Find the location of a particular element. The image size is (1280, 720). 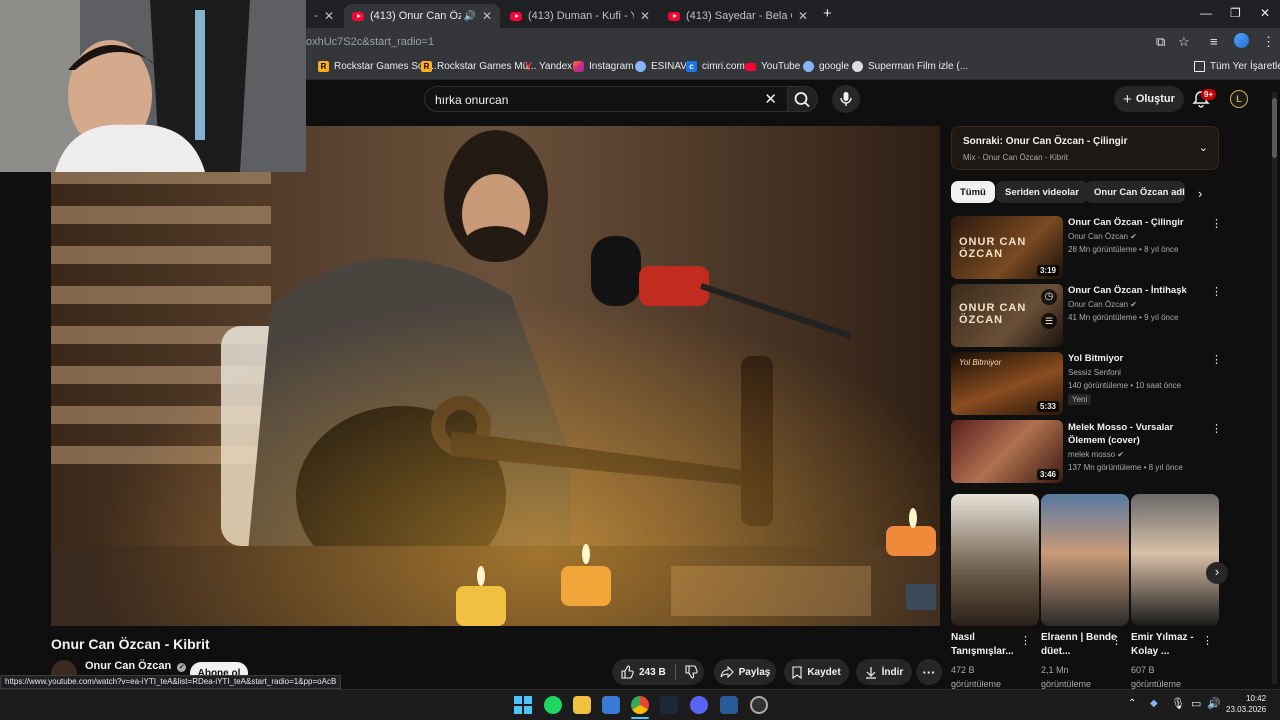

star-icon: ☆ is located at coordinates (1184, 42).